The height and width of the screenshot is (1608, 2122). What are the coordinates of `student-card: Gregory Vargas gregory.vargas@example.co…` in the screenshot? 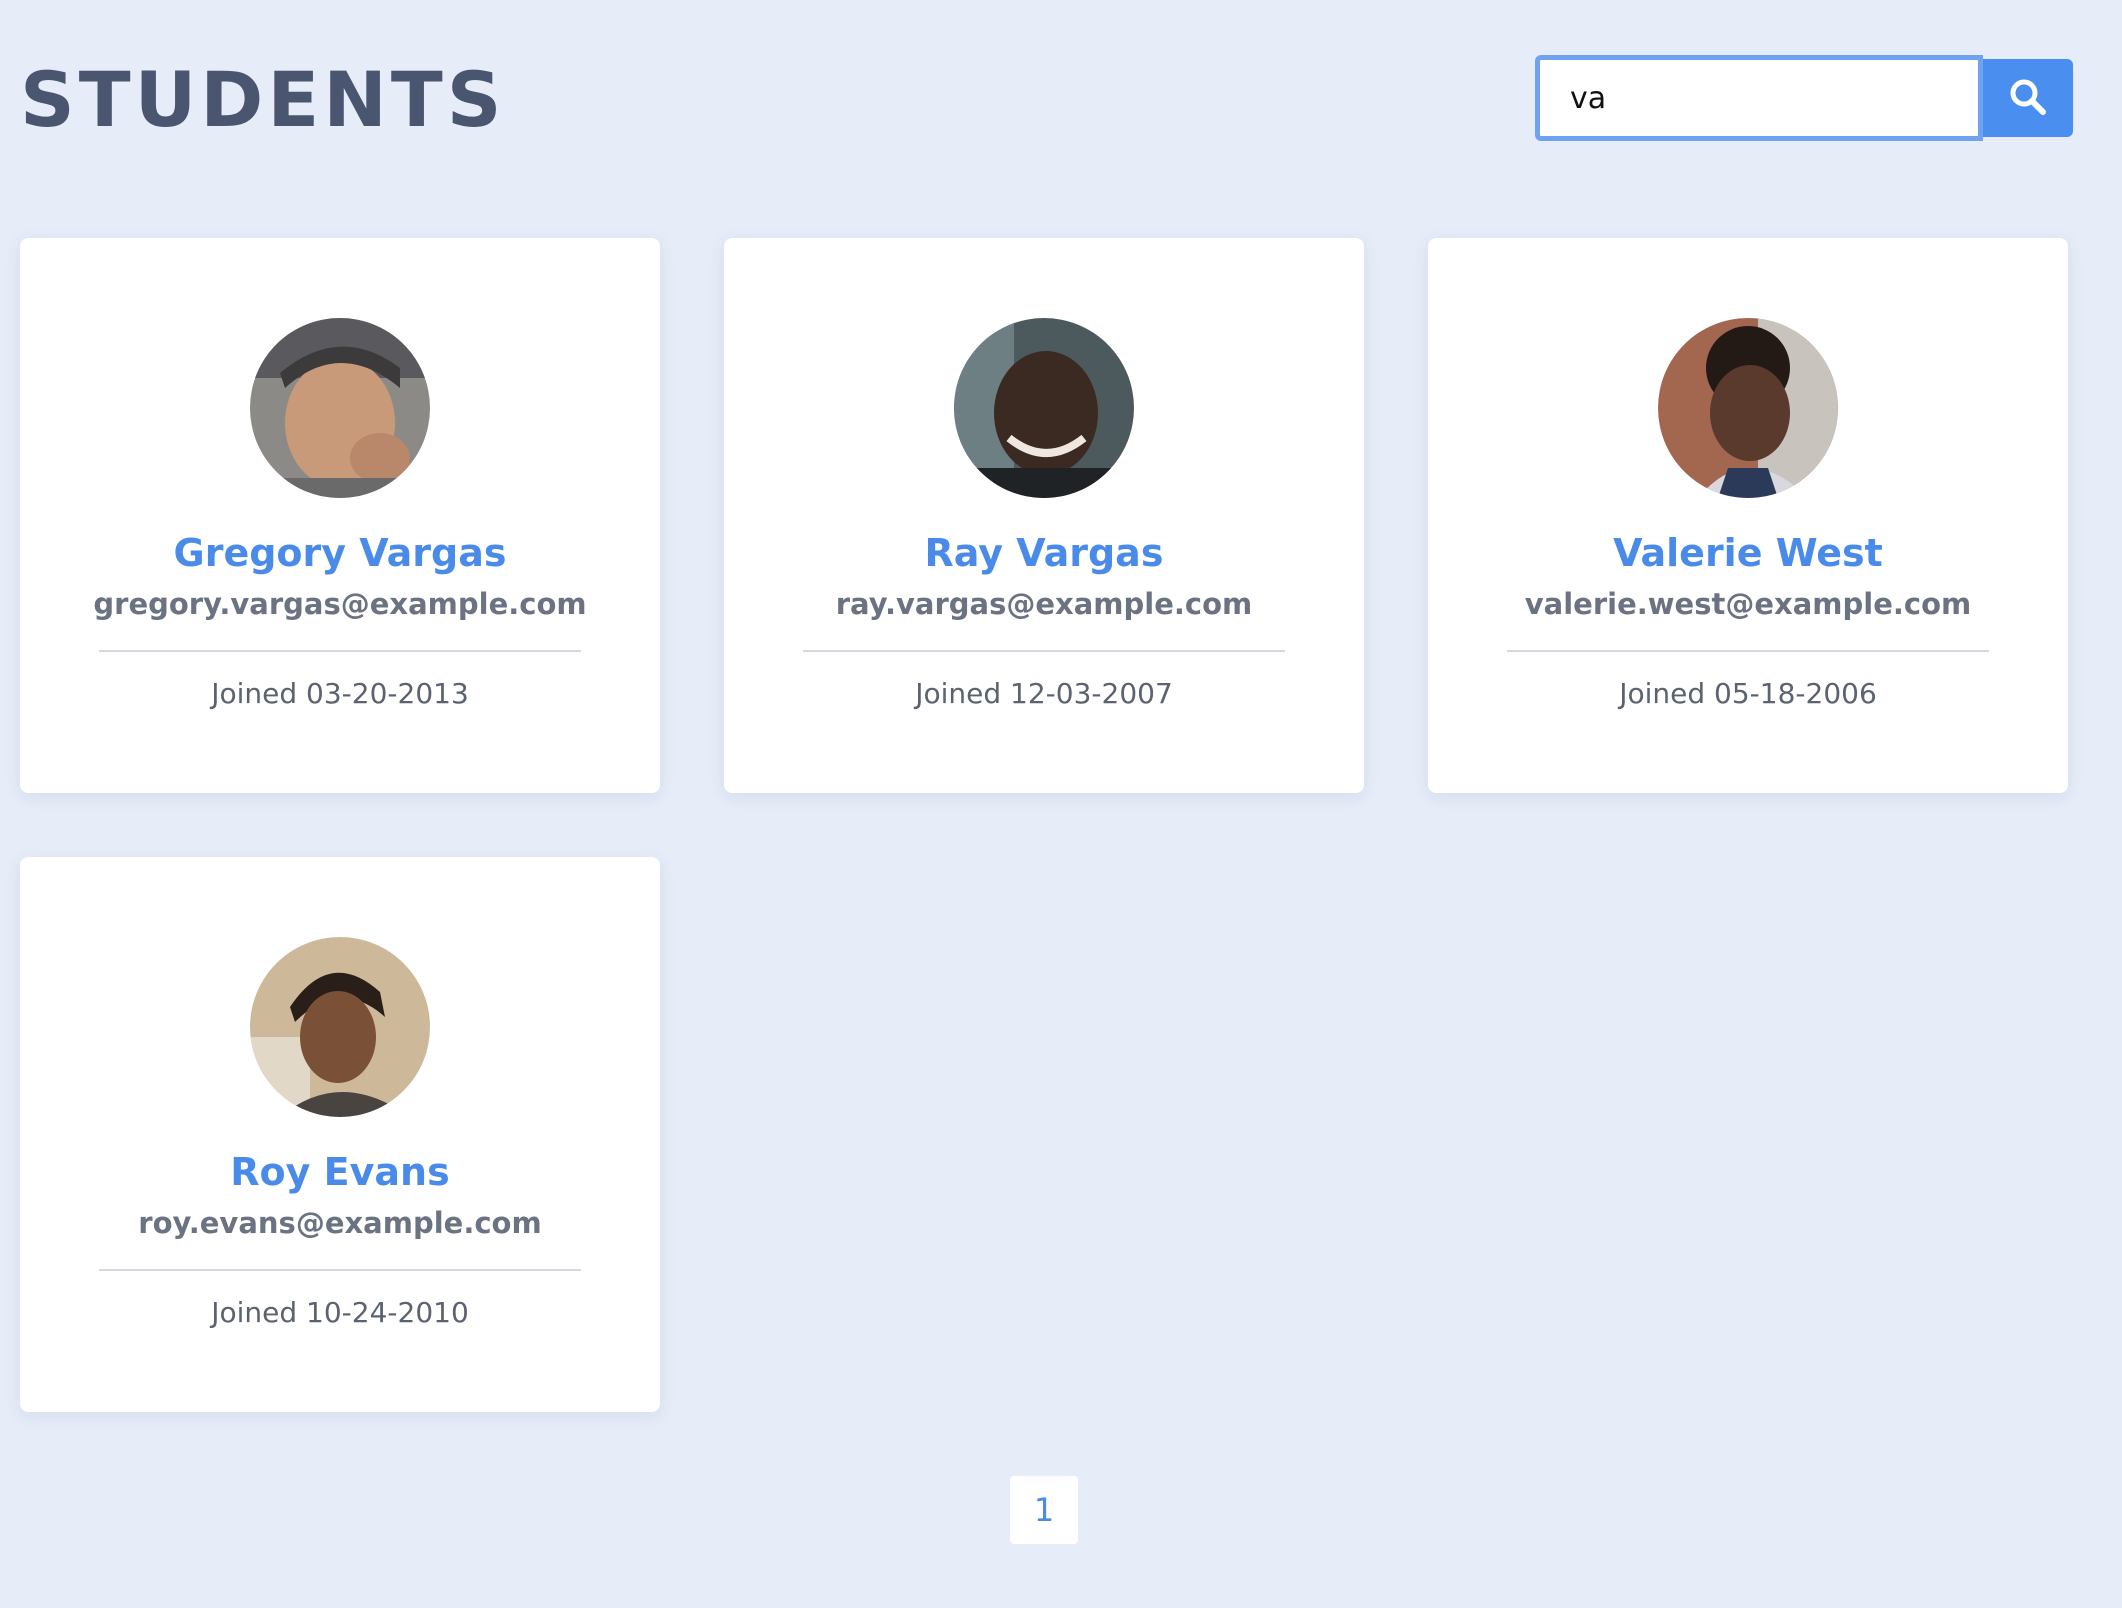 It's located at (340, 515).